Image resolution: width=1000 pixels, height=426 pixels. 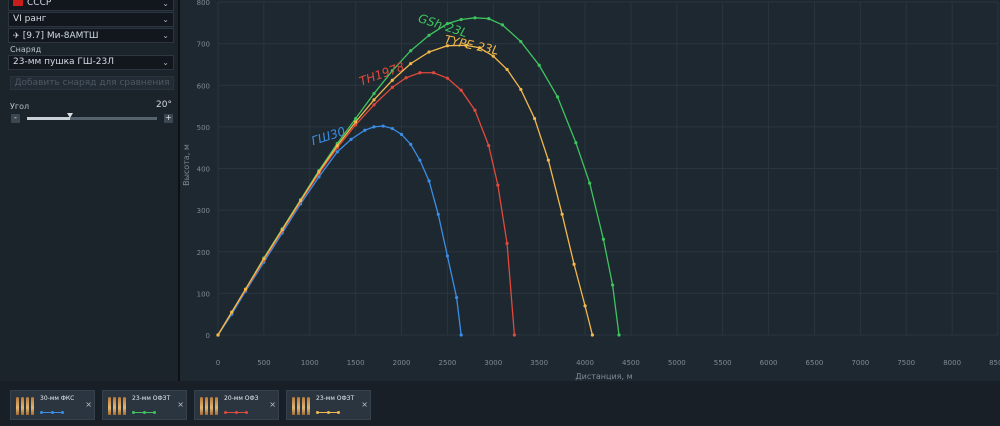 What do you see at coordinates (91, 5) in the screenshot?
I see `country-select: СССР ⌄` at bounding box center [91, 5].